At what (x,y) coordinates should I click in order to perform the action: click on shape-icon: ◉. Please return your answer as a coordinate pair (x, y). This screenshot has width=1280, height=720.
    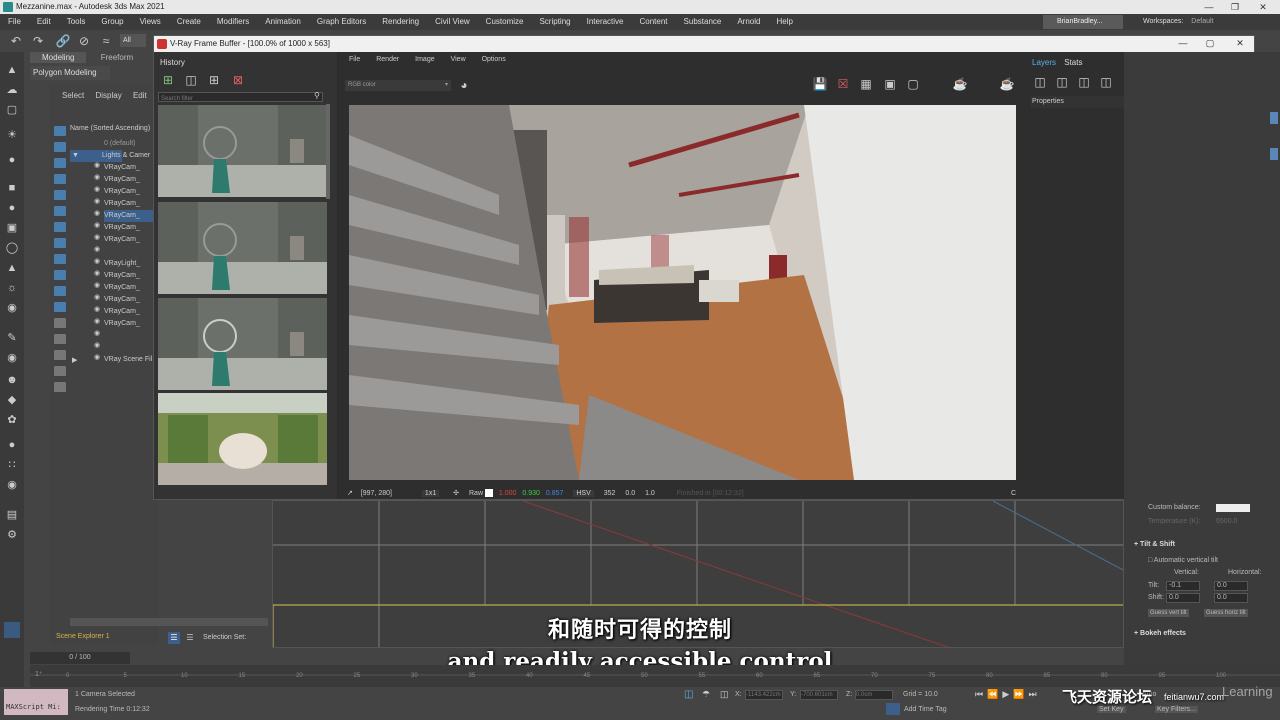
    Looking at the image, I should click on (12, 485).